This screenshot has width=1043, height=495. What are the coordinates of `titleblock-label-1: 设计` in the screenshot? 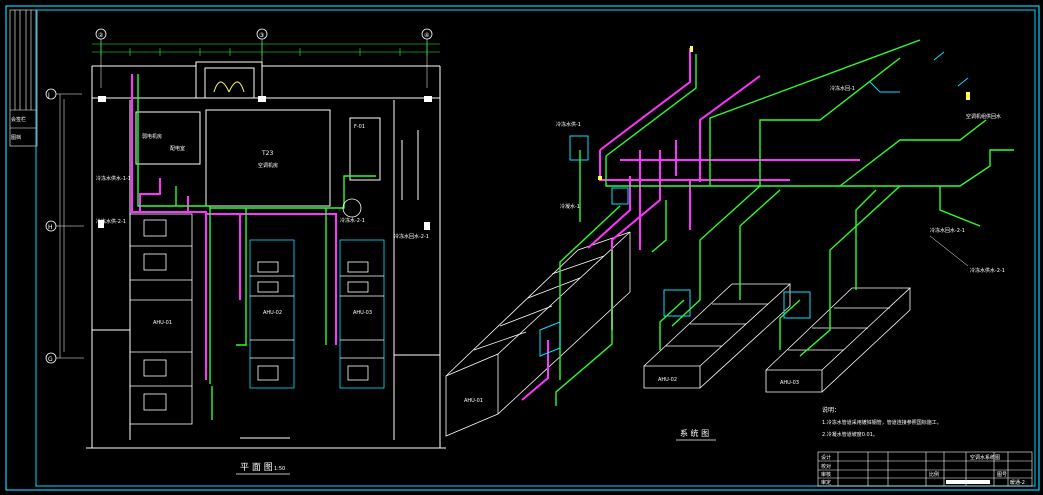 It's located at (826, 457).